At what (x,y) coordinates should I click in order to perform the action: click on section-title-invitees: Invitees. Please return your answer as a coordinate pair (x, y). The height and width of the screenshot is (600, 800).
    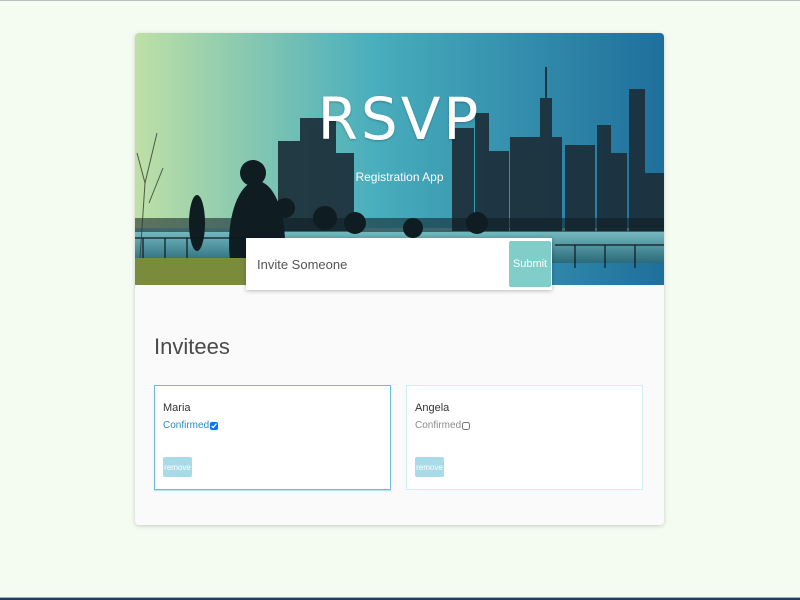
    Looking at the image, I should click on (192, 346).